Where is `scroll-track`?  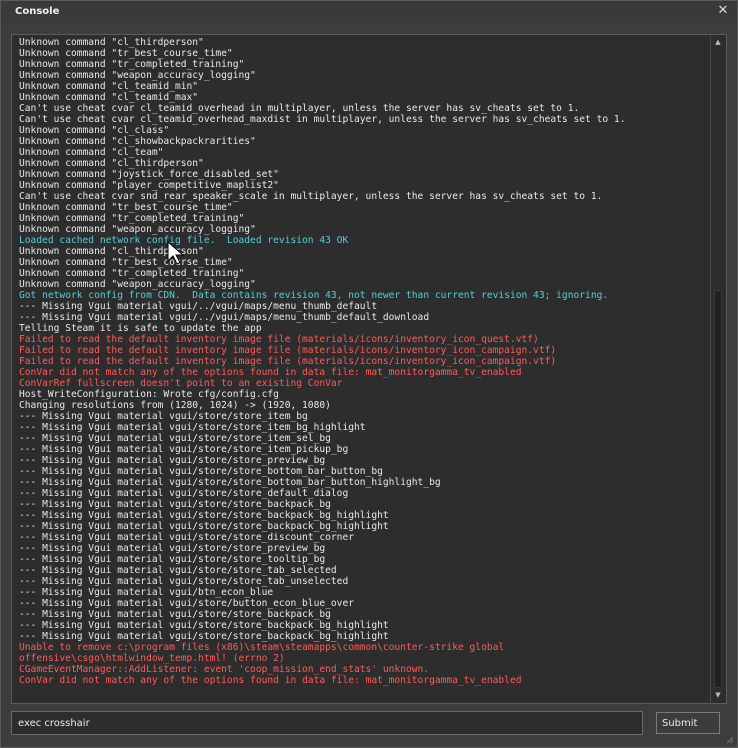
scroll-track is located at coordinates (718, 369).